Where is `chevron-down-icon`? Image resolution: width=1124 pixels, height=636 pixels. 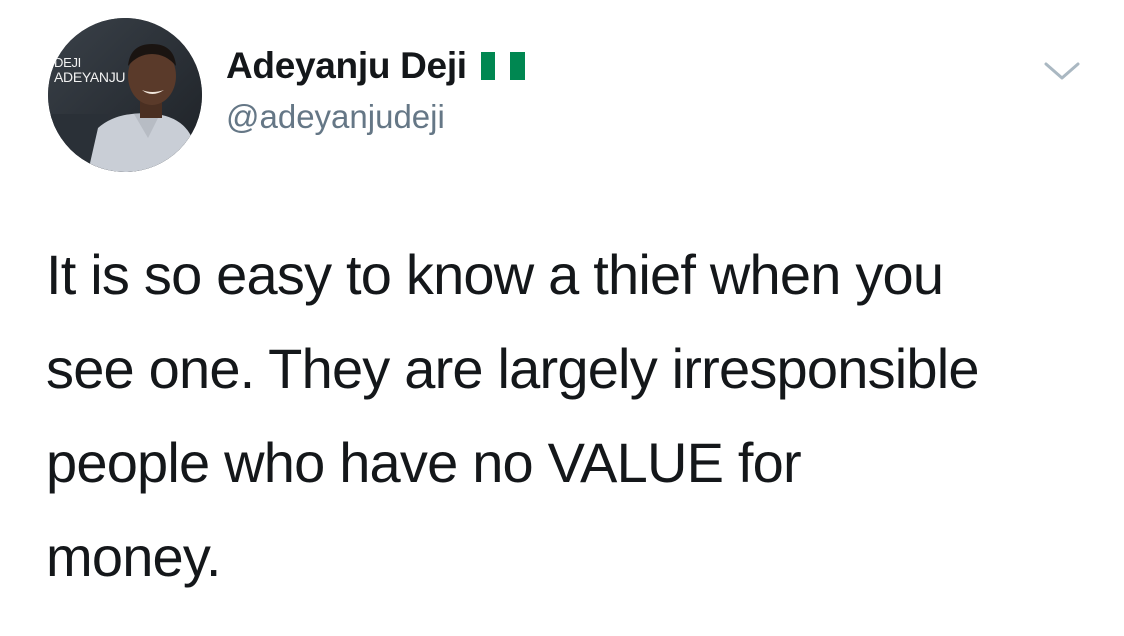 chevron-down-icon is located at coordinates (1062, 71).